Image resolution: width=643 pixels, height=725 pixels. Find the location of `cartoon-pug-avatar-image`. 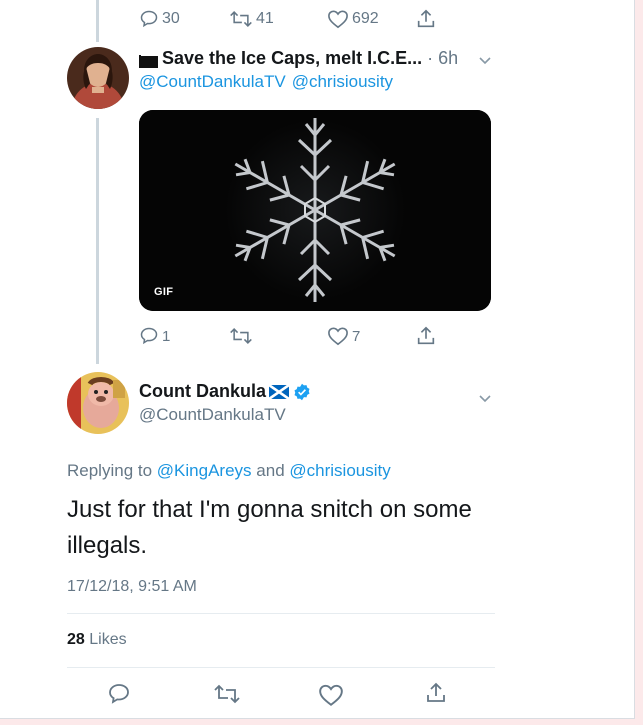

cartoon-pug-avatar-image is located at coordinates (98, 403).